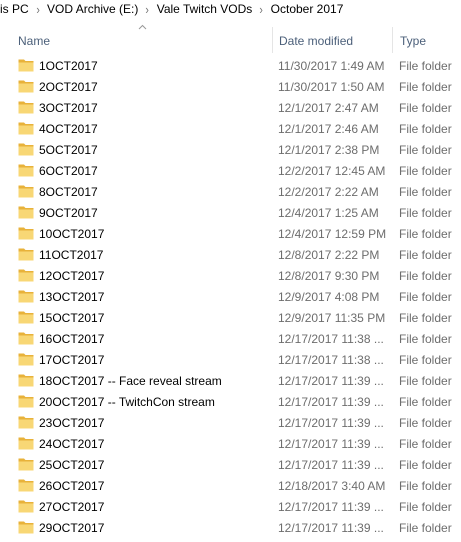  What do you see at coordinates (413, 41) in the screenshot?
I see `column-header-type: Type` at bounding box center [413, 41].